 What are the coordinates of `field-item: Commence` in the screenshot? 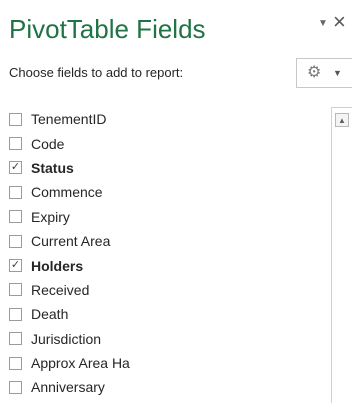 It's located at (165, 192).